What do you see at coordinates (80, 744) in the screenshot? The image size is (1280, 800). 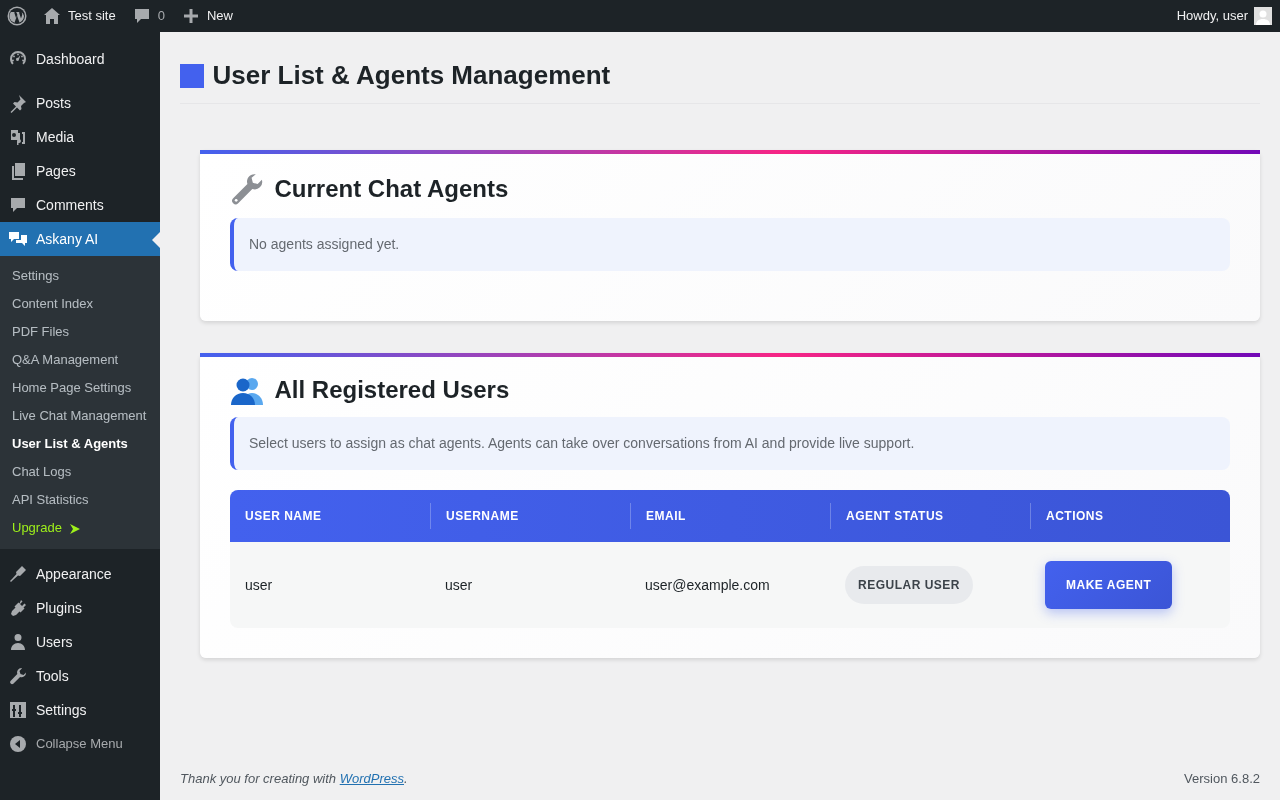 I see `collapse-menu-button: Collapse Menu` at bounding box center [80, 744].